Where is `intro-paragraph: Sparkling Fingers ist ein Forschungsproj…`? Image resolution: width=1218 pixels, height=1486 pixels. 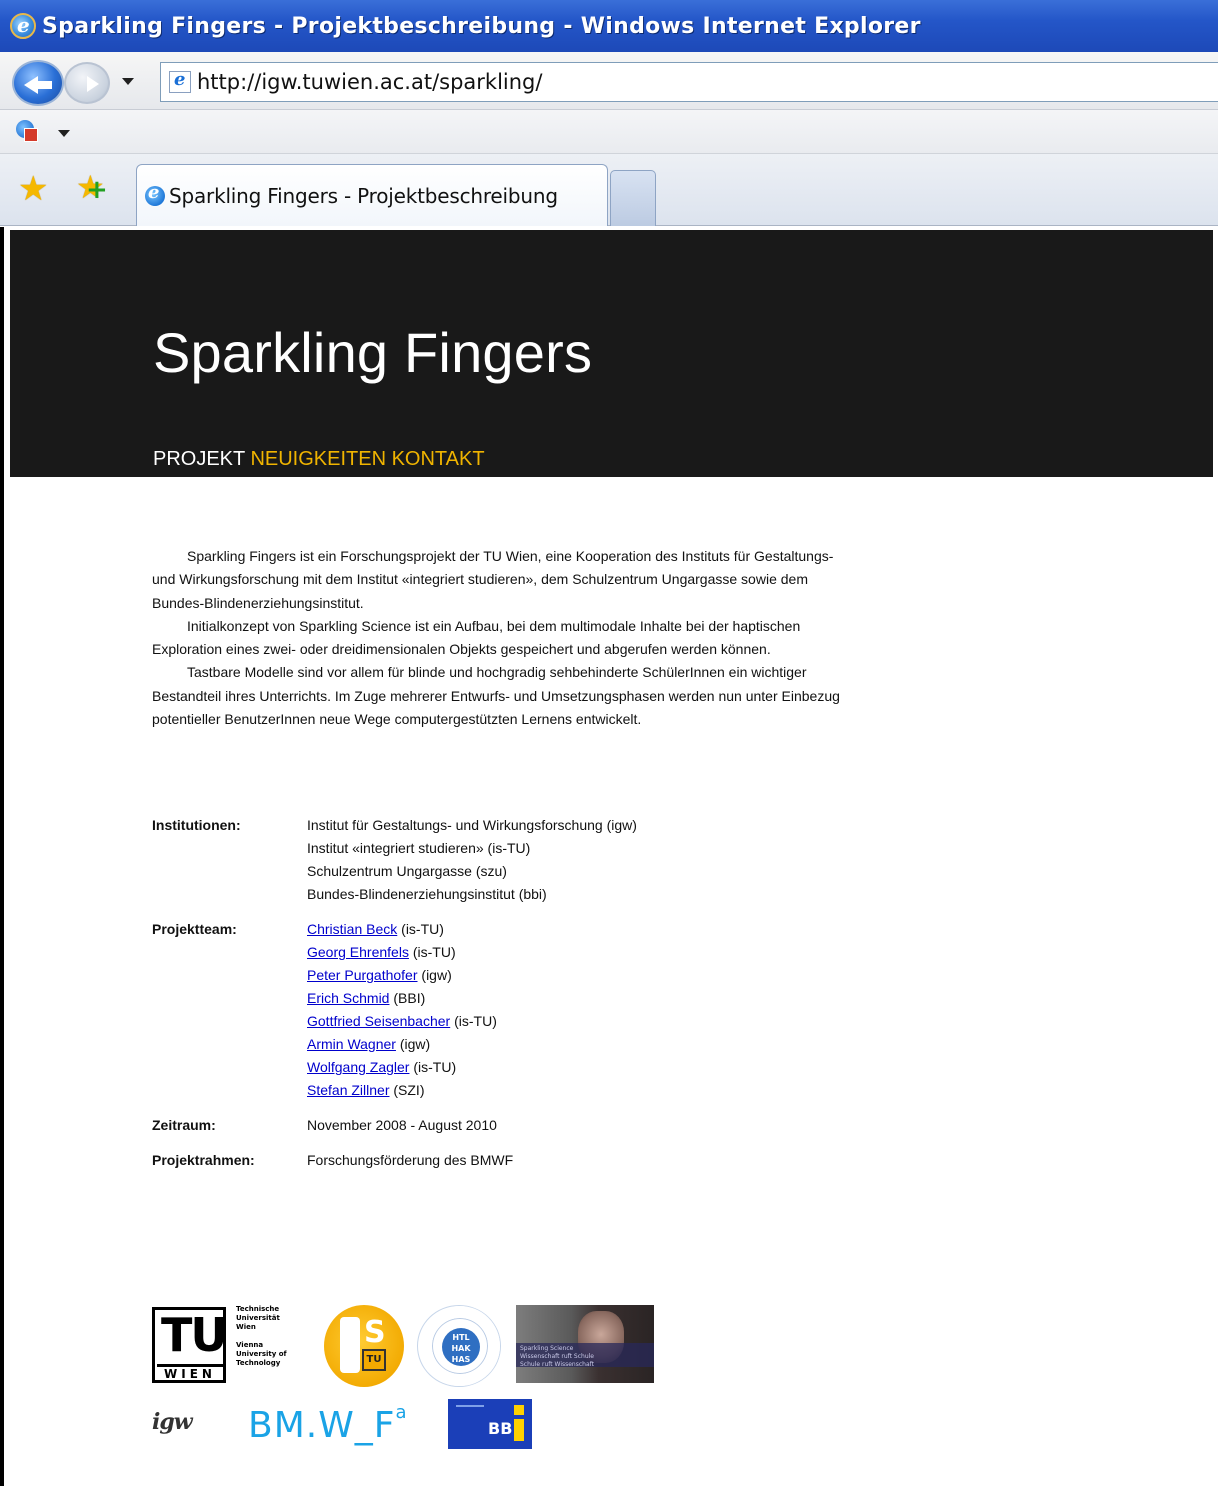 intro-paragraph: Sparkling Fingers ist ein Forschungsproj… is located at coordinates (493, 579).